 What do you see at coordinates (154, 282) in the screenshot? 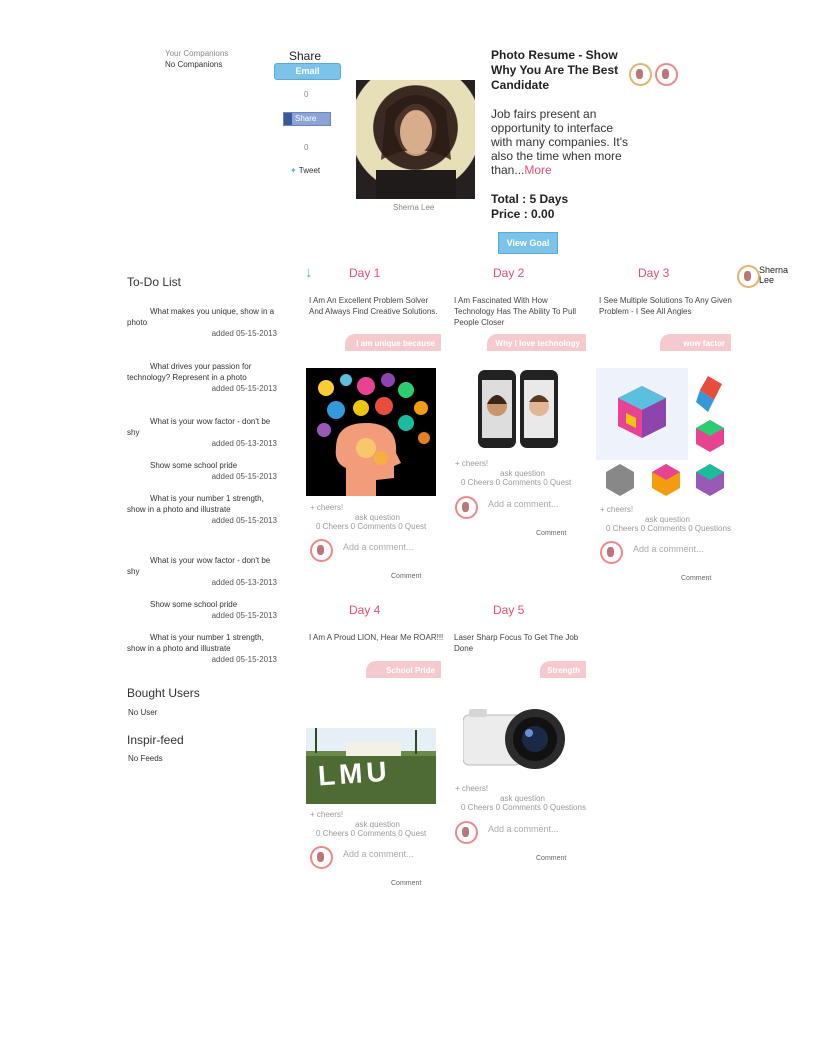
I see `todo-title: To-Do List` at bounding box center [154, 282].